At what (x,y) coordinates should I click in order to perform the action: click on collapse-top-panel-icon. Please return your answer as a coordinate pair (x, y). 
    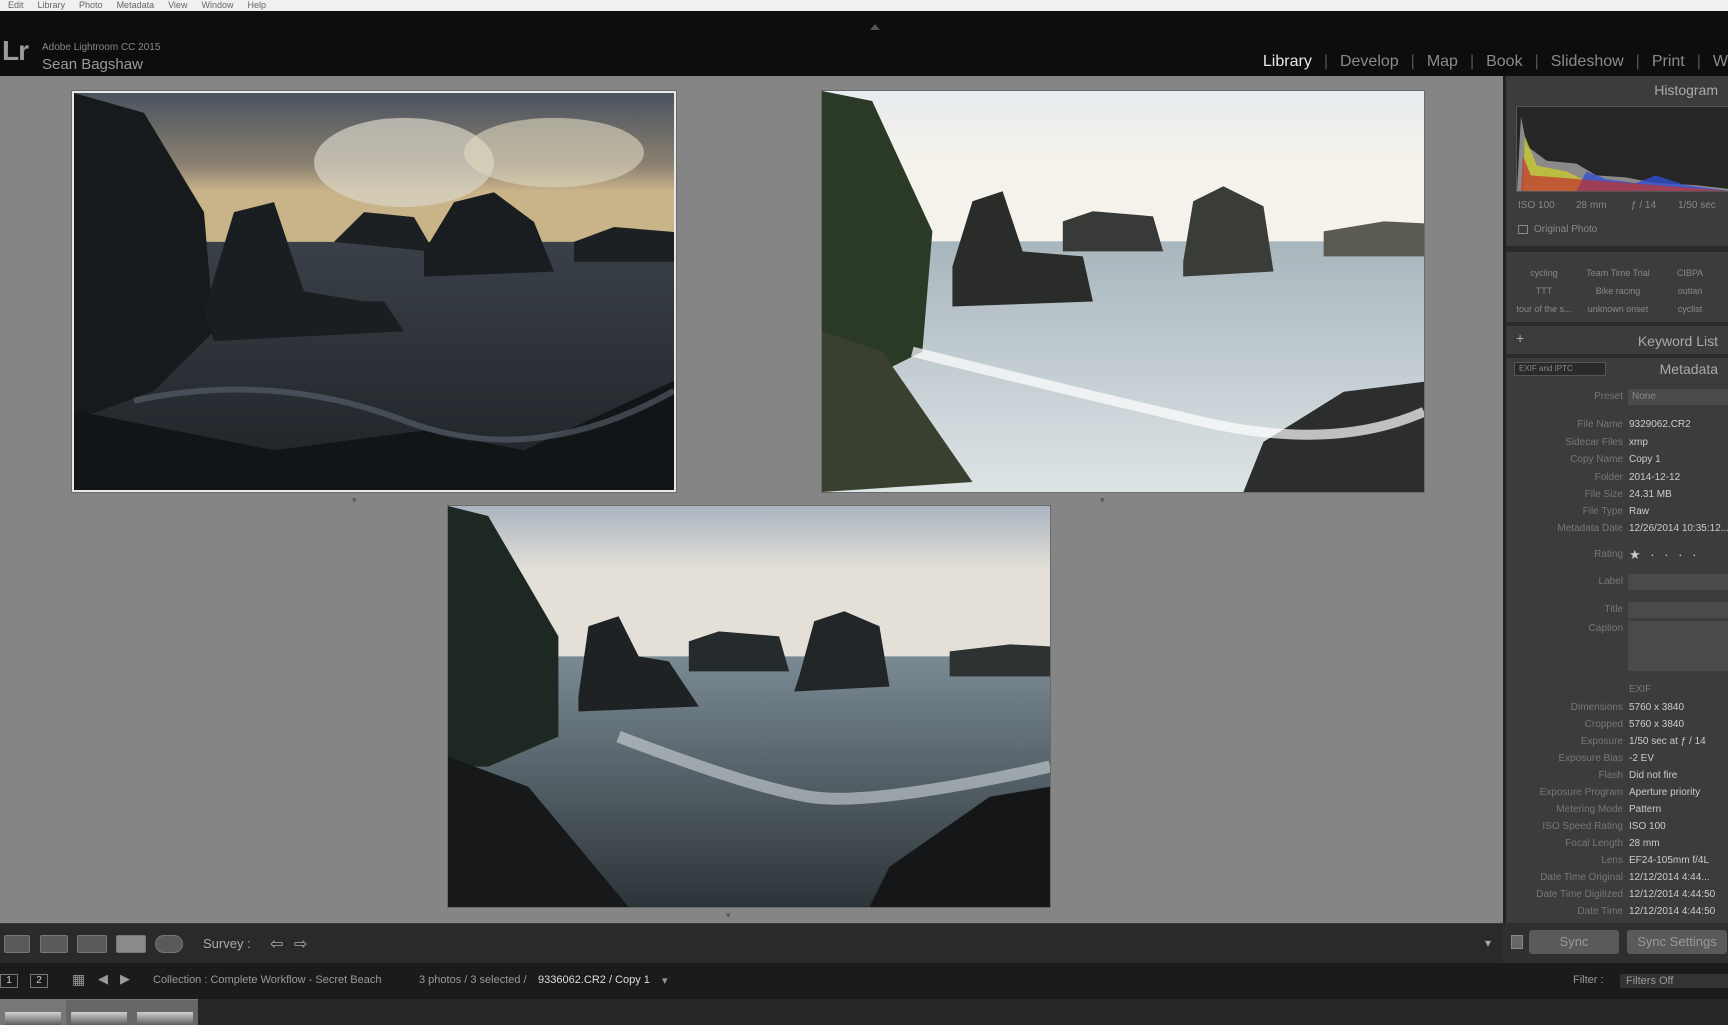
    Looking at the image, I should click on (875, 27).